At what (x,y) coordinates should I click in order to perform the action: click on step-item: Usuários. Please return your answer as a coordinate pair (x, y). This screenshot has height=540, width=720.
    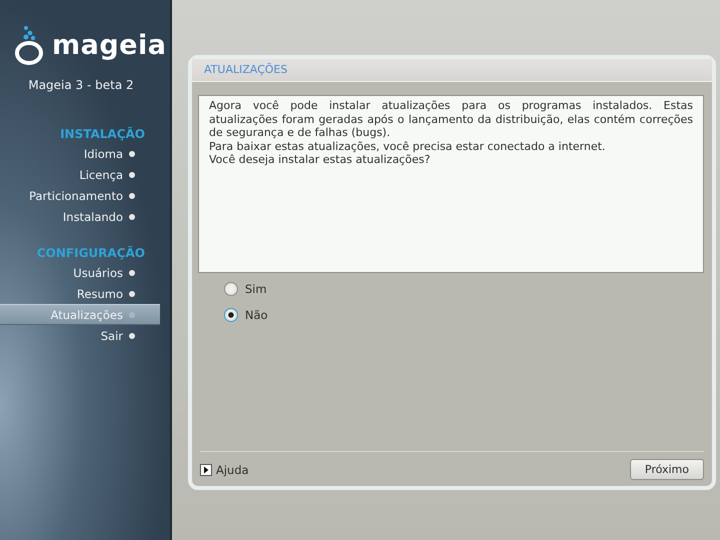
    Looking at the image, I should click on (80, 272).